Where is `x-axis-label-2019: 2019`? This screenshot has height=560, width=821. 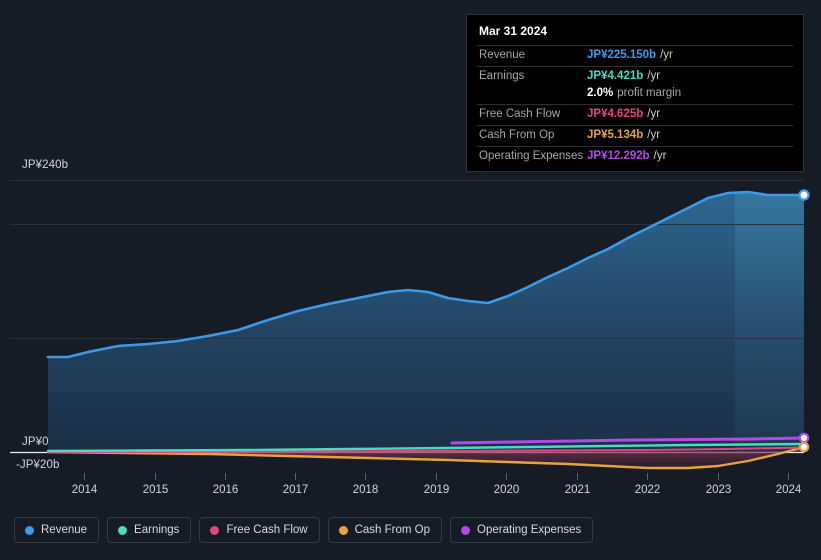
x-axis-label-2019: 2019 is located at coordinates (436, 490).